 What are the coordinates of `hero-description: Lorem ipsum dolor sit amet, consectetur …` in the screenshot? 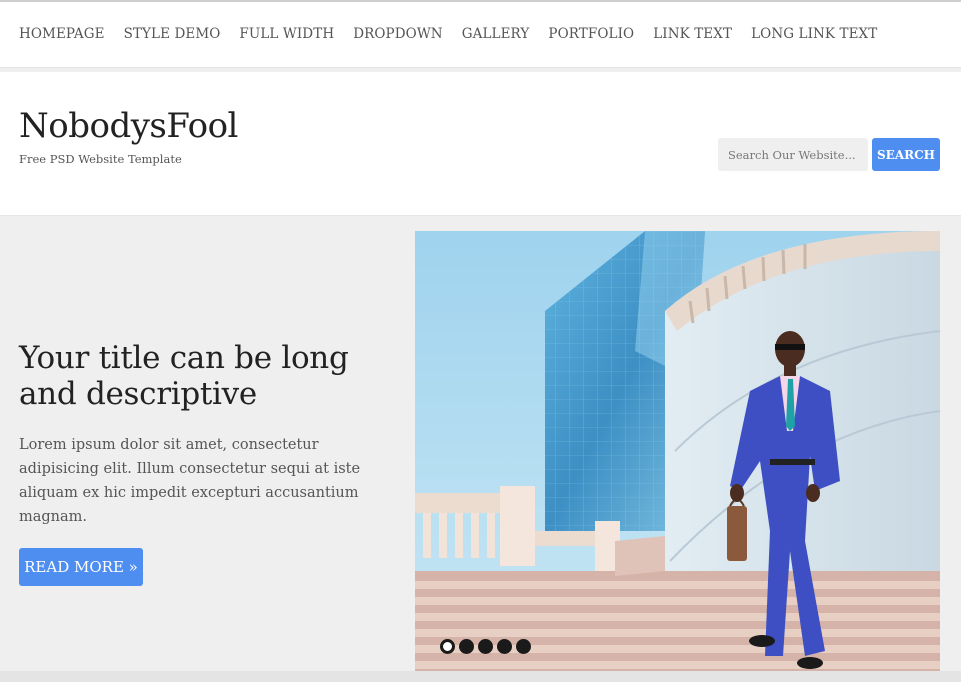 It's located at (190, 481).